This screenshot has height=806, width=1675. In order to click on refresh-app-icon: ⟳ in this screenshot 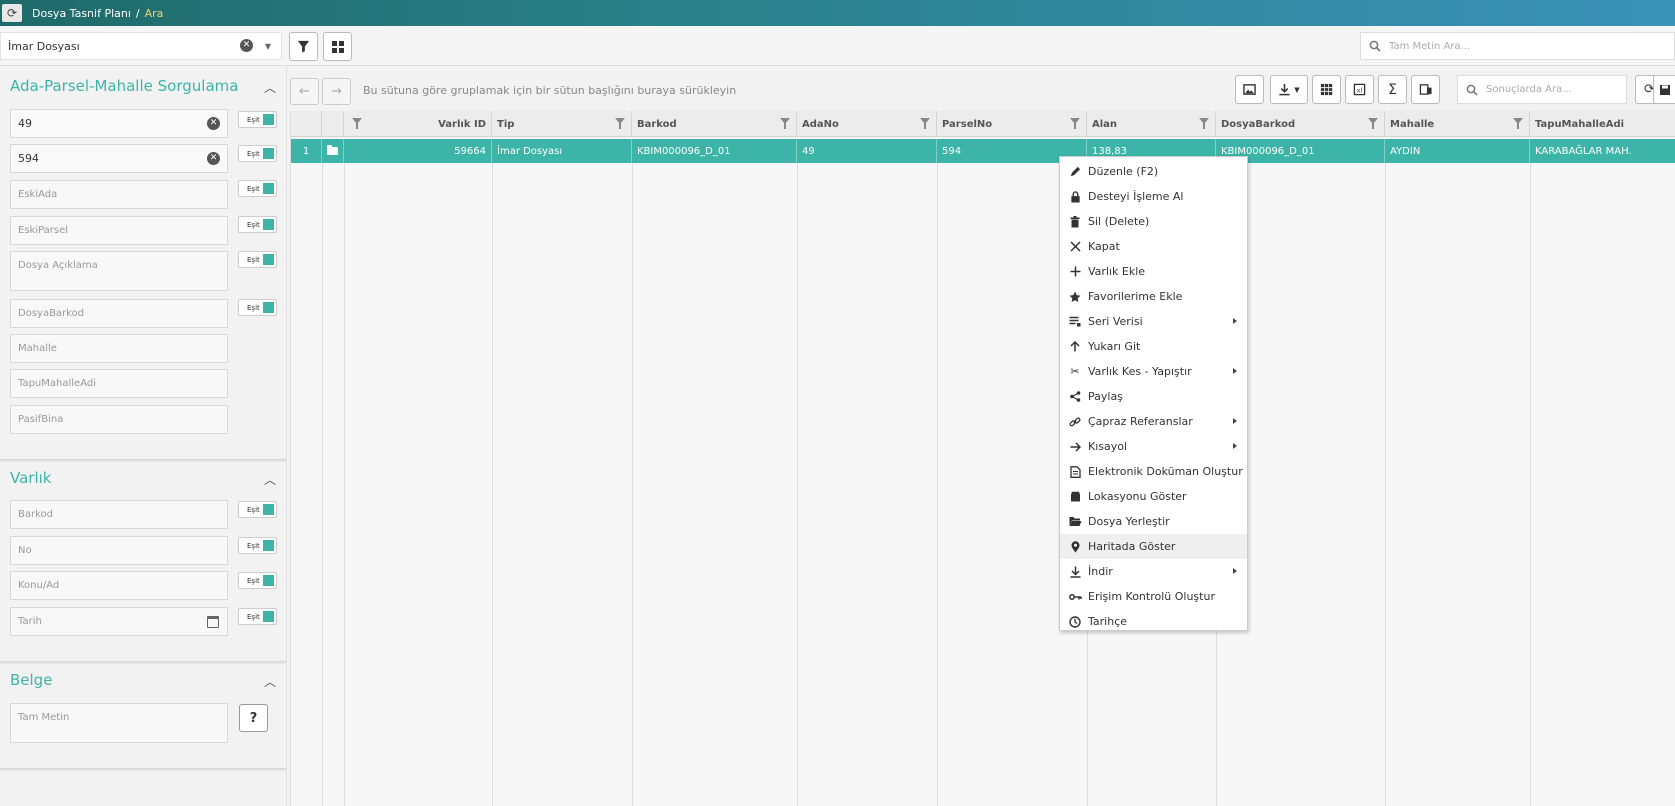, I will do `click(12, 13)`.